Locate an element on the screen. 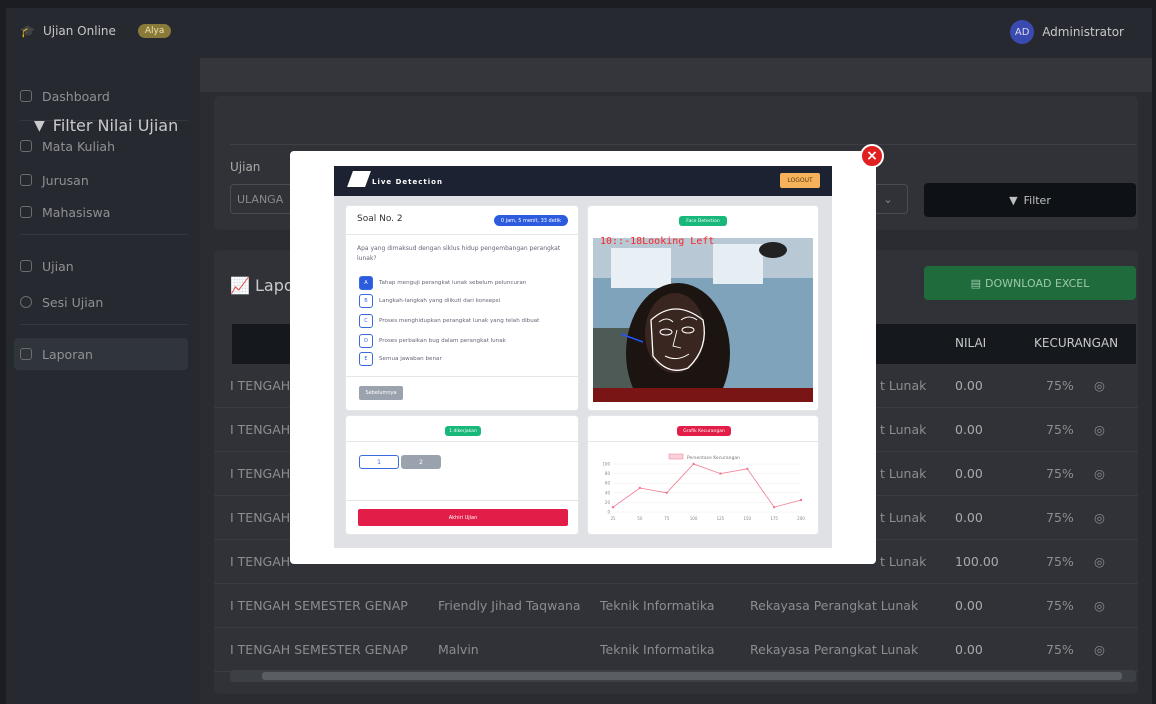 Image resolution: width=1156 pixels, height=704 pixels. option-key: A is located at coordinates (366, 283).